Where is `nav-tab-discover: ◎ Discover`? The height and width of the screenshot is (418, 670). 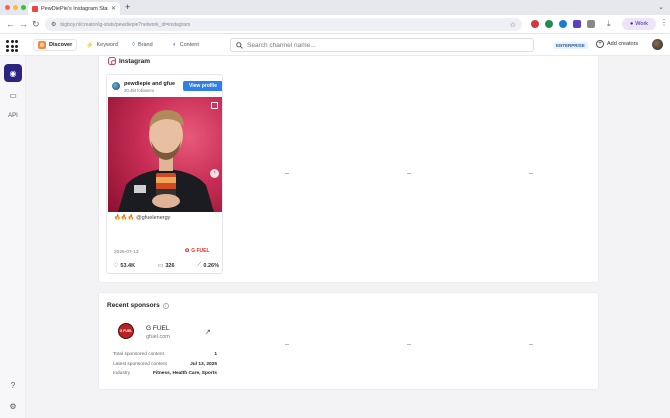
nav-tab-discover: ◎ Discover is located at coordinates (55, 45).